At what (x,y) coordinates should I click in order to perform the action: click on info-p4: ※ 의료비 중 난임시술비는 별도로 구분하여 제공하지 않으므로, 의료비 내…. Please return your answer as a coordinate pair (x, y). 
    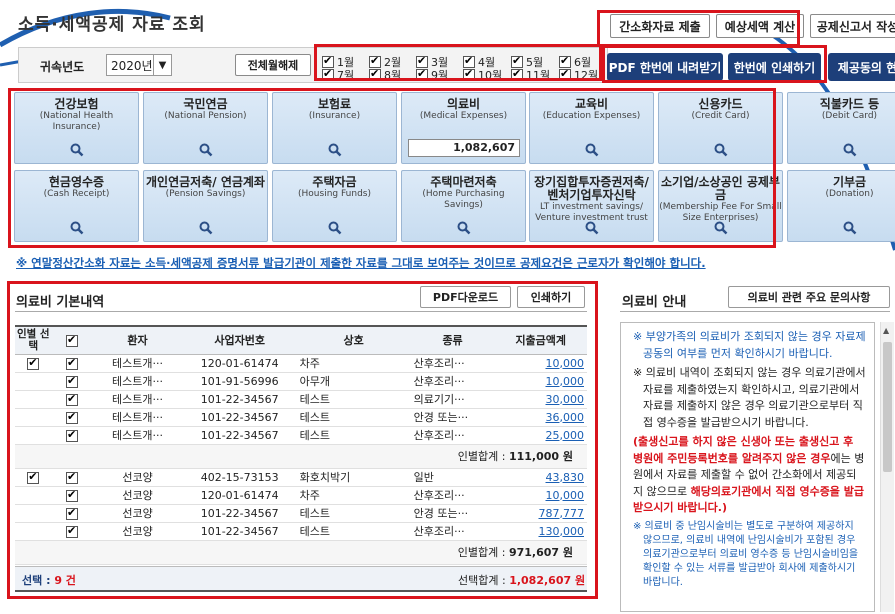
    Looking at the image, I should click on (746, 554).